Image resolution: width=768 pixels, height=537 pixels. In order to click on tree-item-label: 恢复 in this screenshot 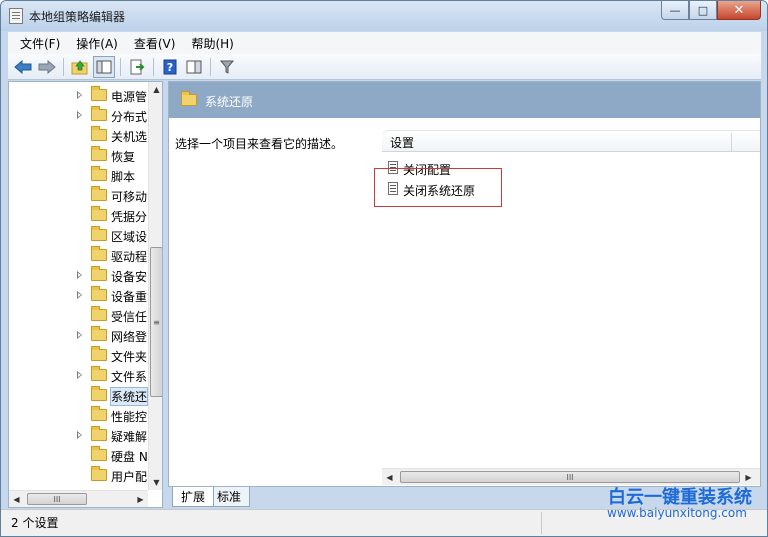, I will do `click(123, 157)`.